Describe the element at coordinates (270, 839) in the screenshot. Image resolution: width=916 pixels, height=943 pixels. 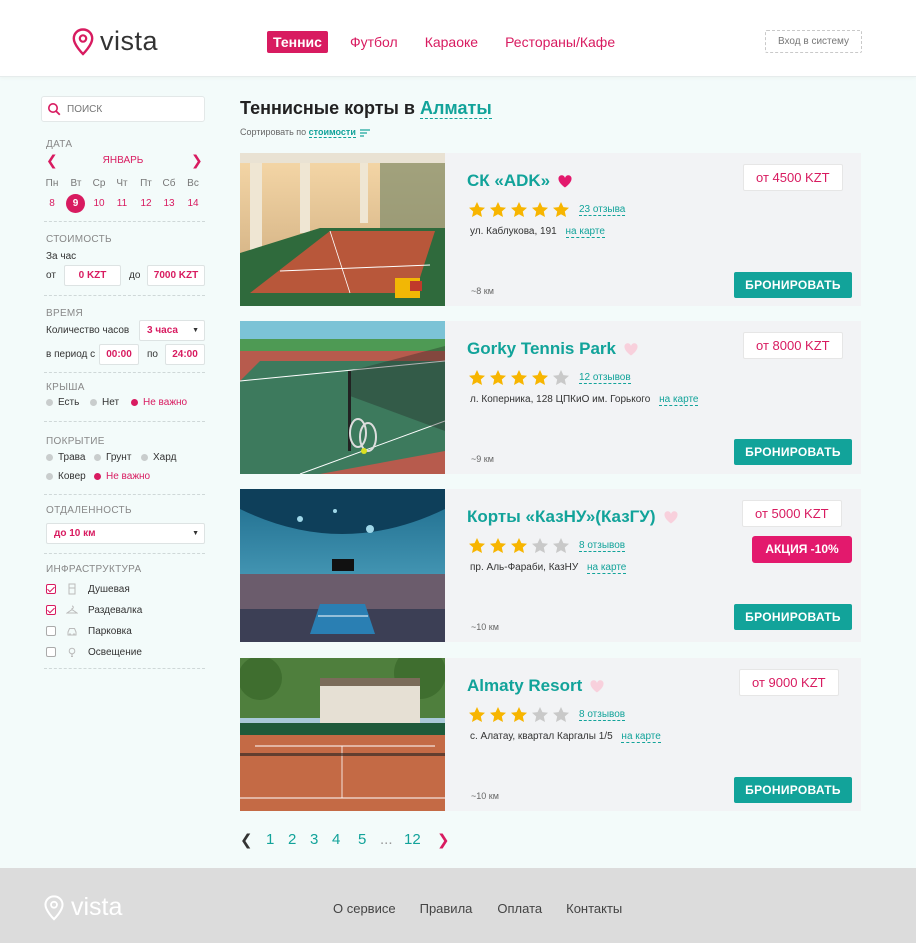
I see `page-link: 1` at that location.